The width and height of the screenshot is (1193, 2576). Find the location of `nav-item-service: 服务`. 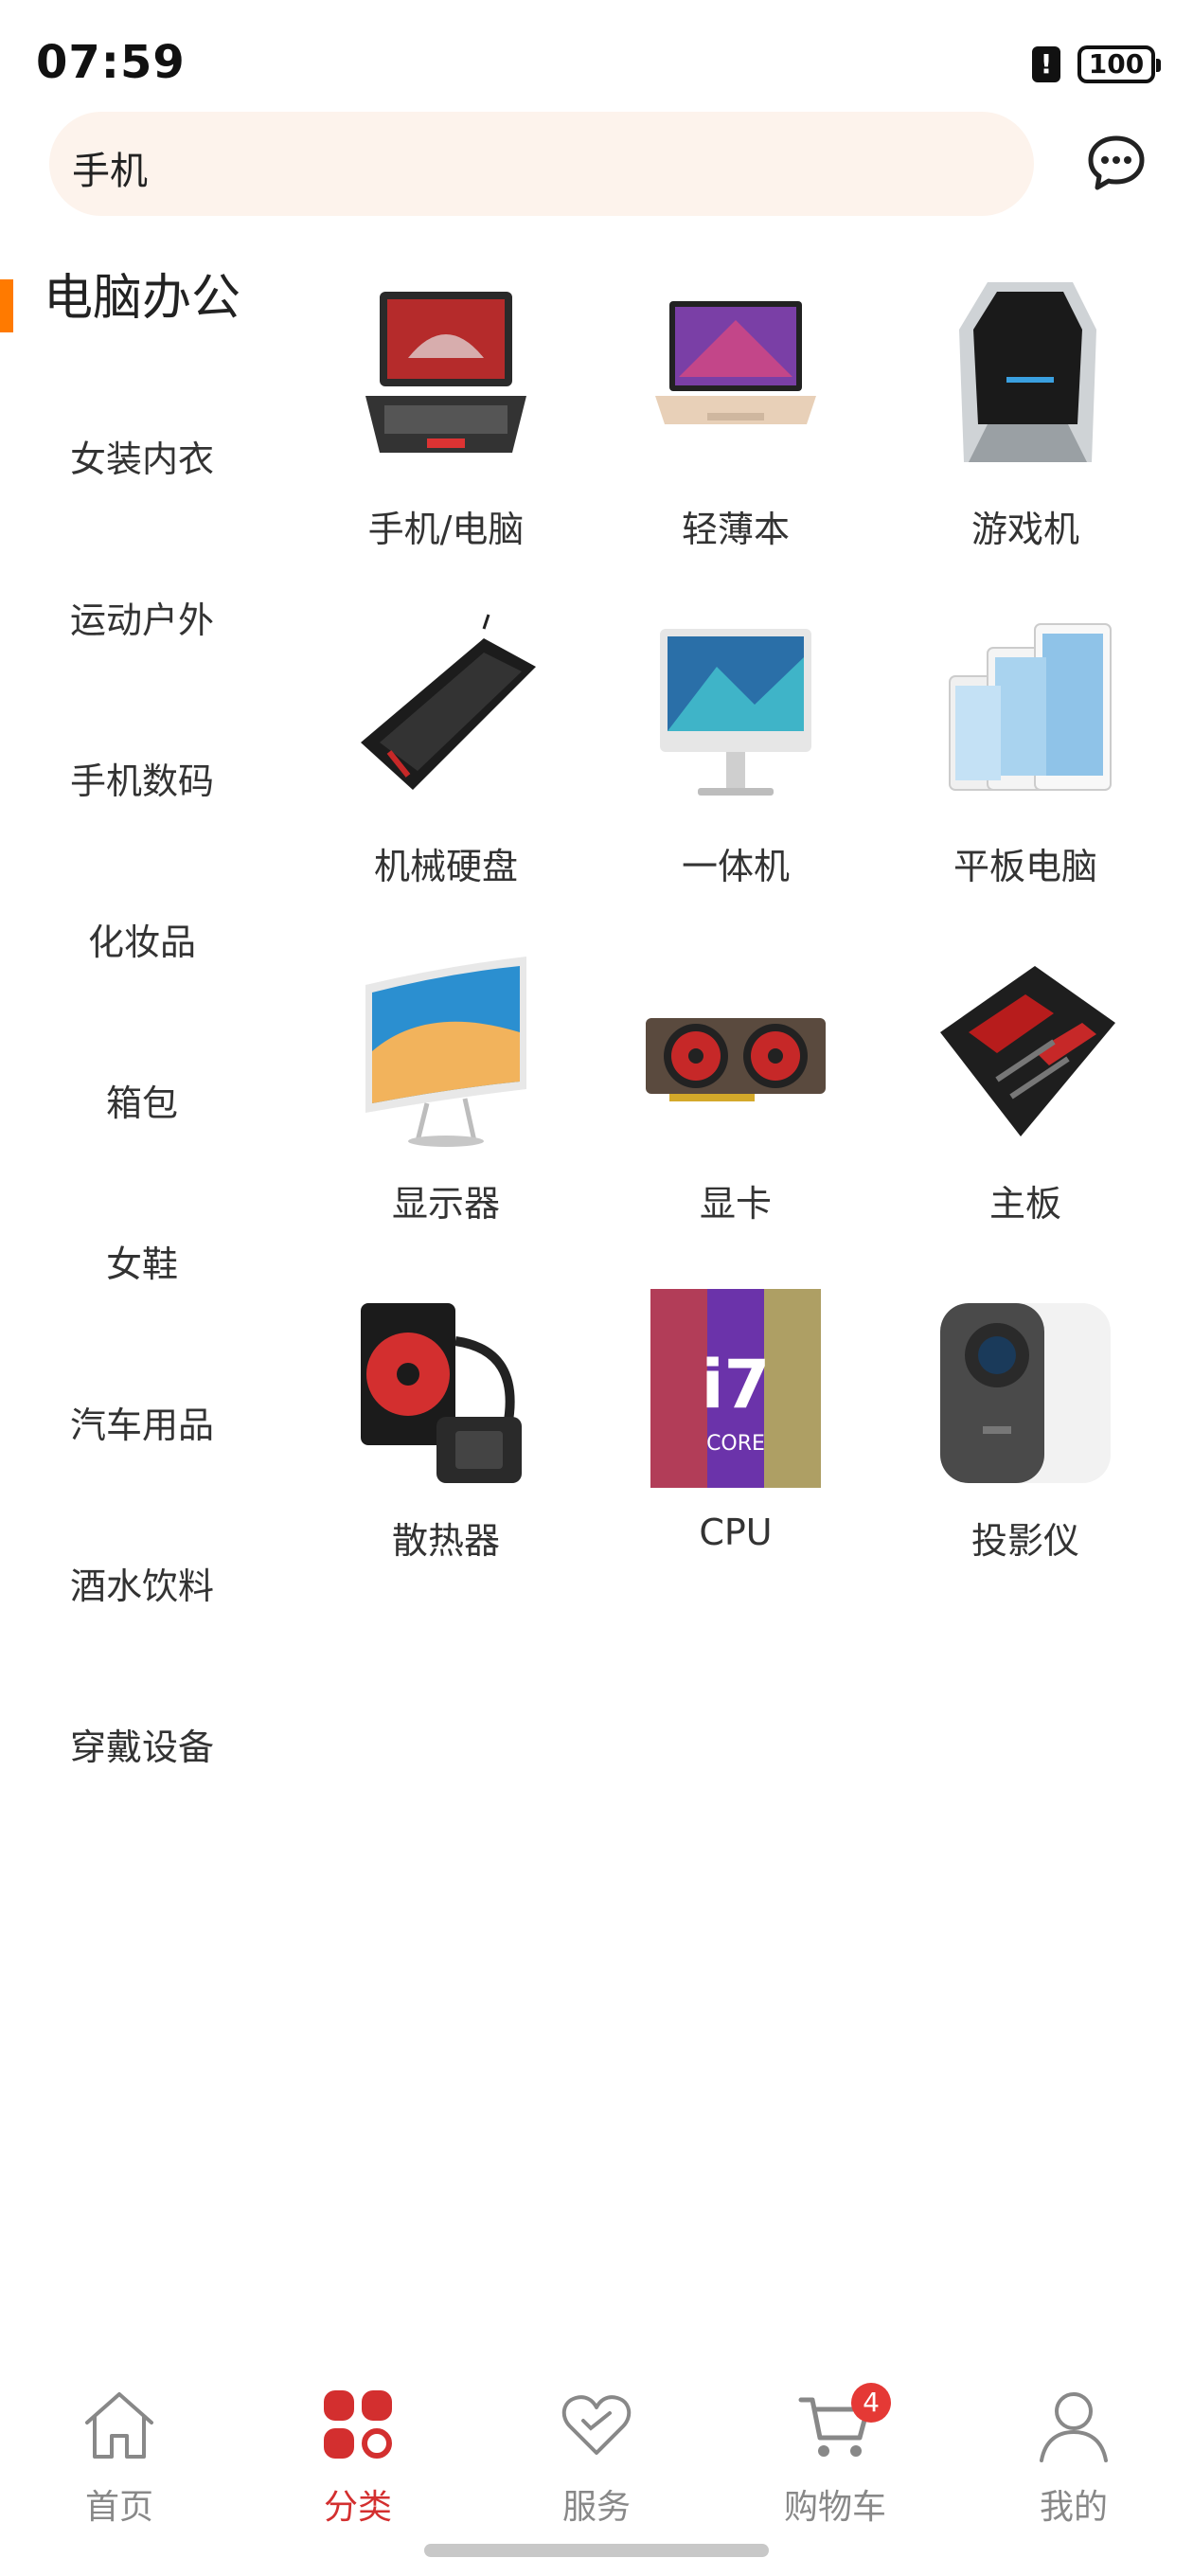

nav-item-service: 服务 is located at coordinates (596, 2443).